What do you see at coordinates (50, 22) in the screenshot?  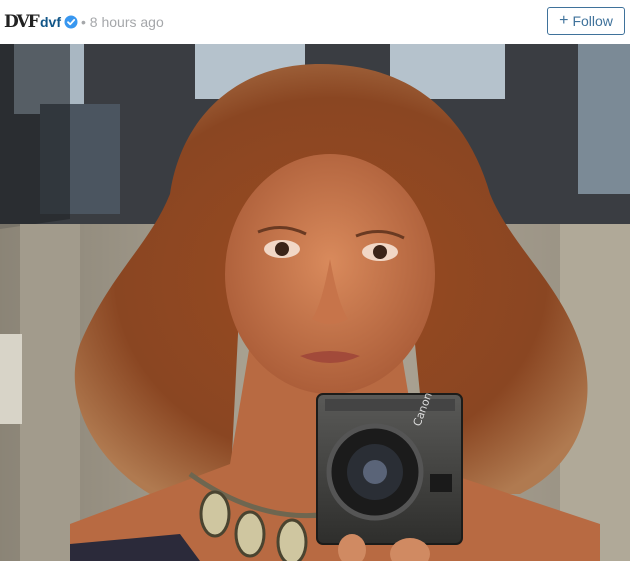 I see `username-link: dvf` at bounding box center [50, 22].